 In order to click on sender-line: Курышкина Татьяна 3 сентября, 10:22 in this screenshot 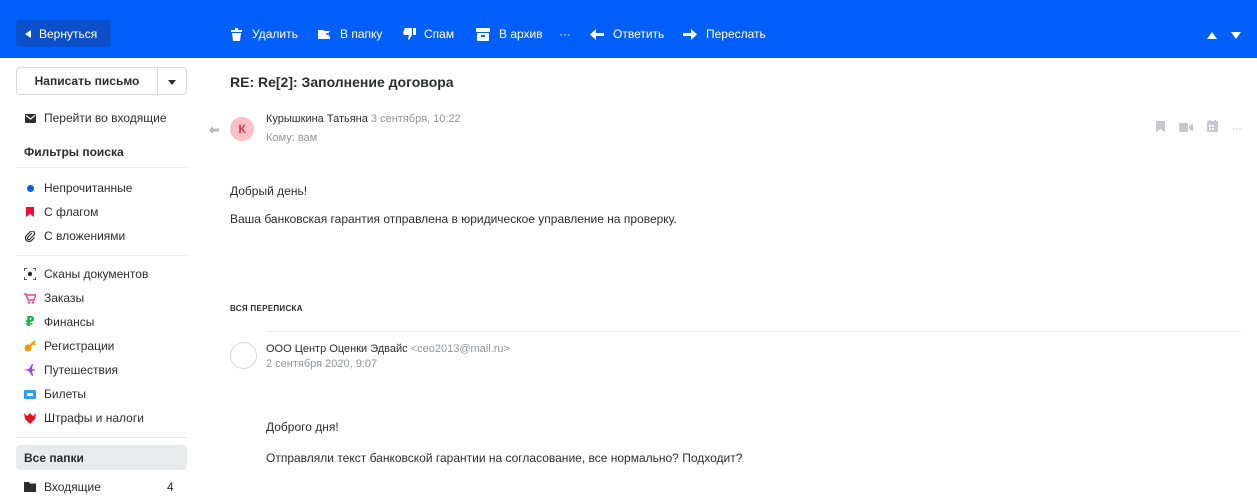, I will do `click(363, 119)`.